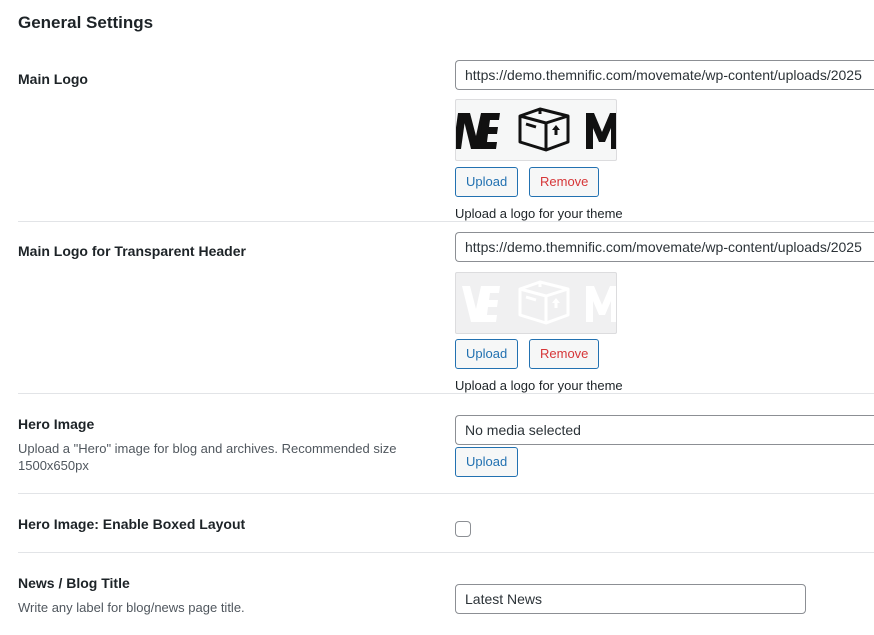 The width and height of the screenshot is (874, 635). Describe the element at coordinates (132, 524) in the screenshot. I see `hero-boxed-label: Hero Image: Enable Boxed Layout` at that location.